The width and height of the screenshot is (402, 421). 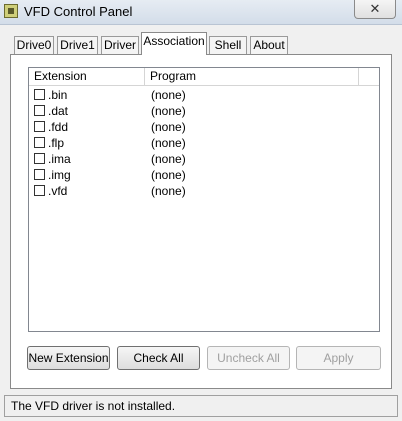 What do you see at coordinates (204, 143) in the screenshot?
I see `list-item: .flp (none)` at bounding box center [204, 143].